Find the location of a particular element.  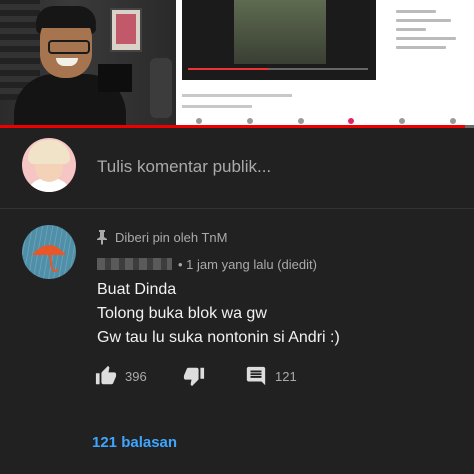

comment-input is located at coordinates (267, 167).